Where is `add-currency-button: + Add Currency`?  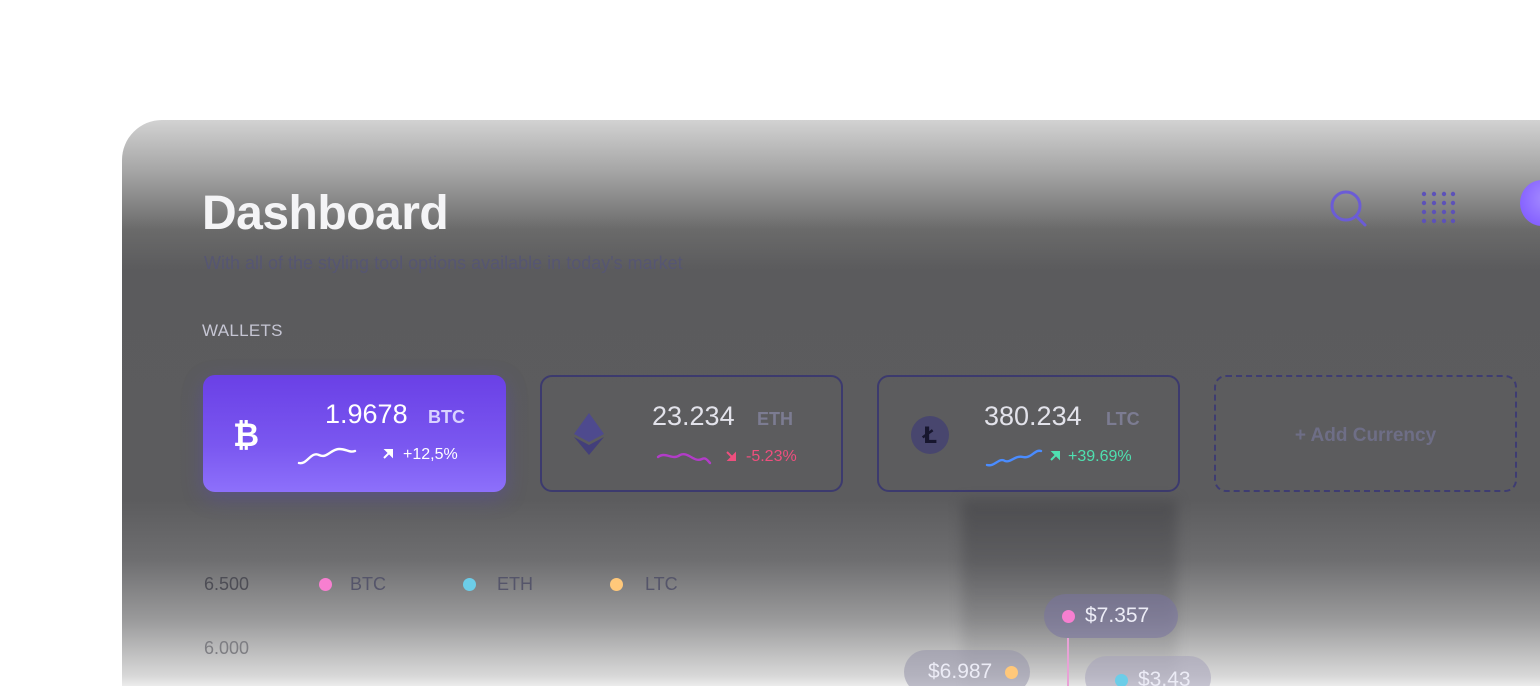
add-currency-button: + Add Currency is located at coordinates (1365, 433).